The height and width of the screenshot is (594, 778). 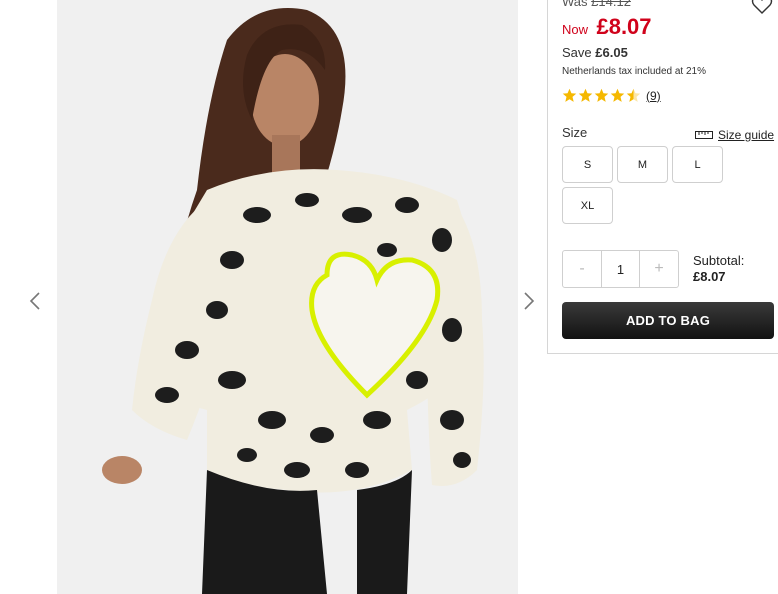 I want to click on star-rating, so click(x=601, y=95).